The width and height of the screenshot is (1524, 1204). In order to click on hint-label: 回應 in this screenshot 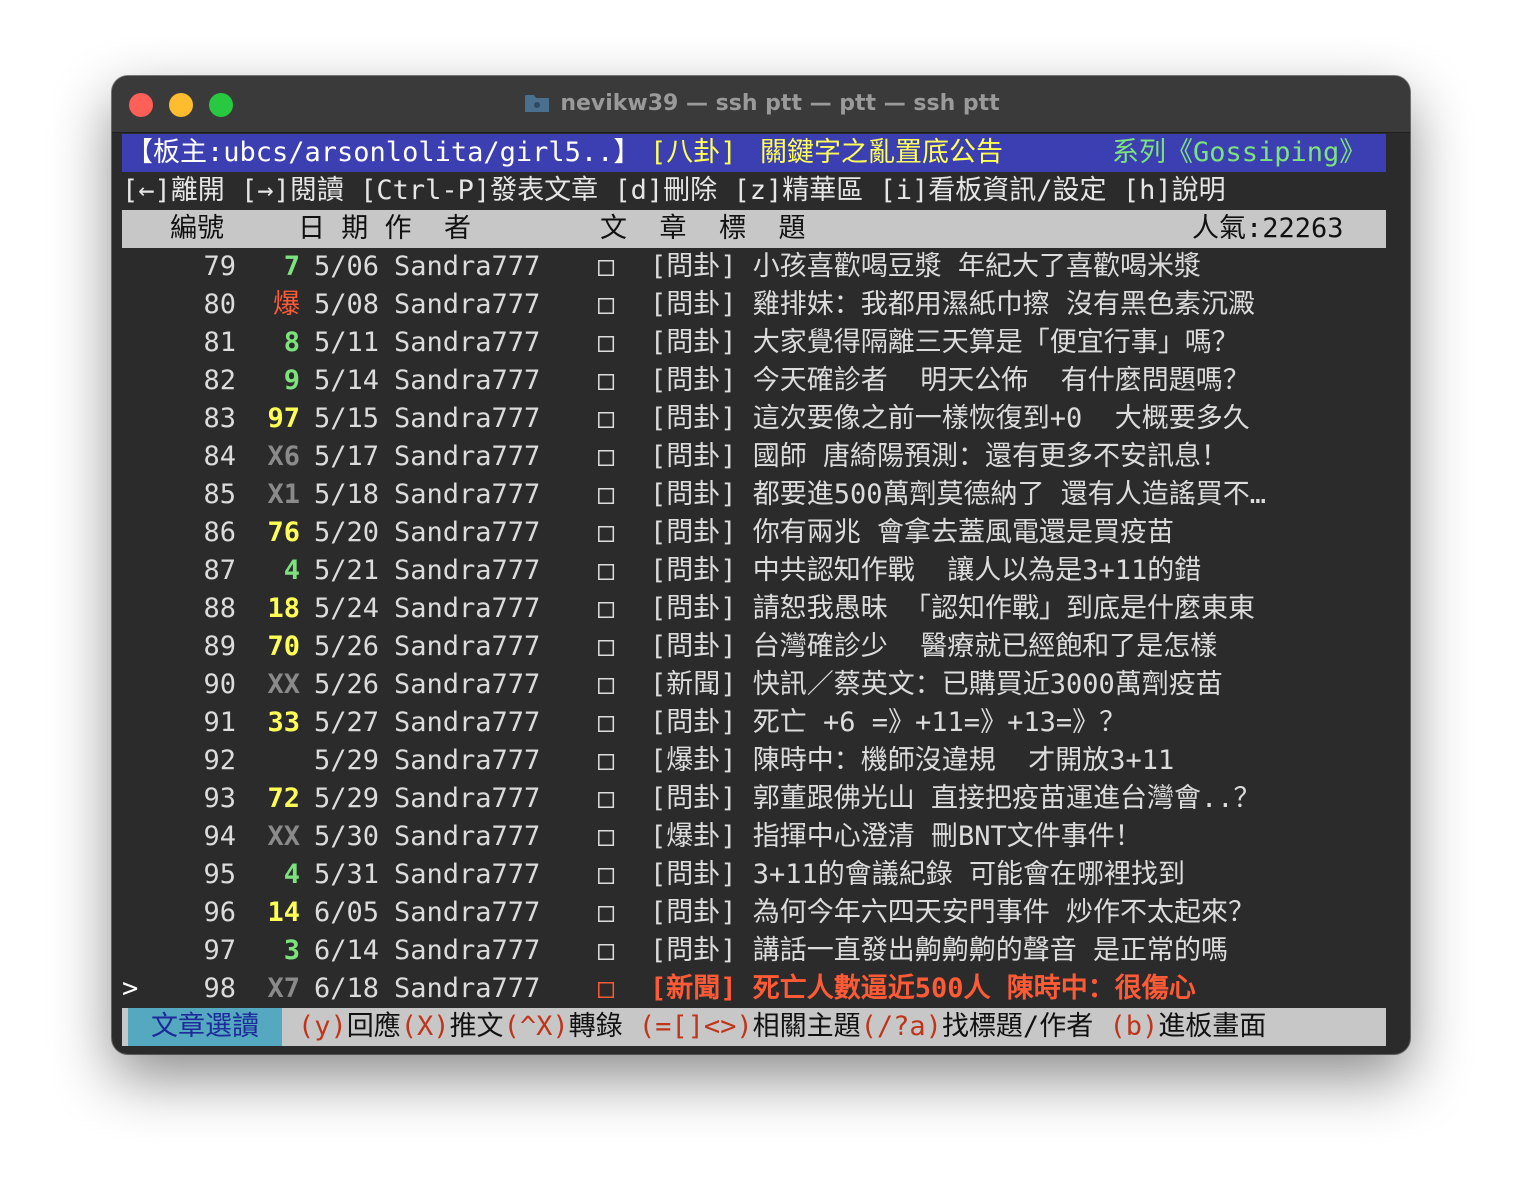, I will do `click(373, 1026)`.